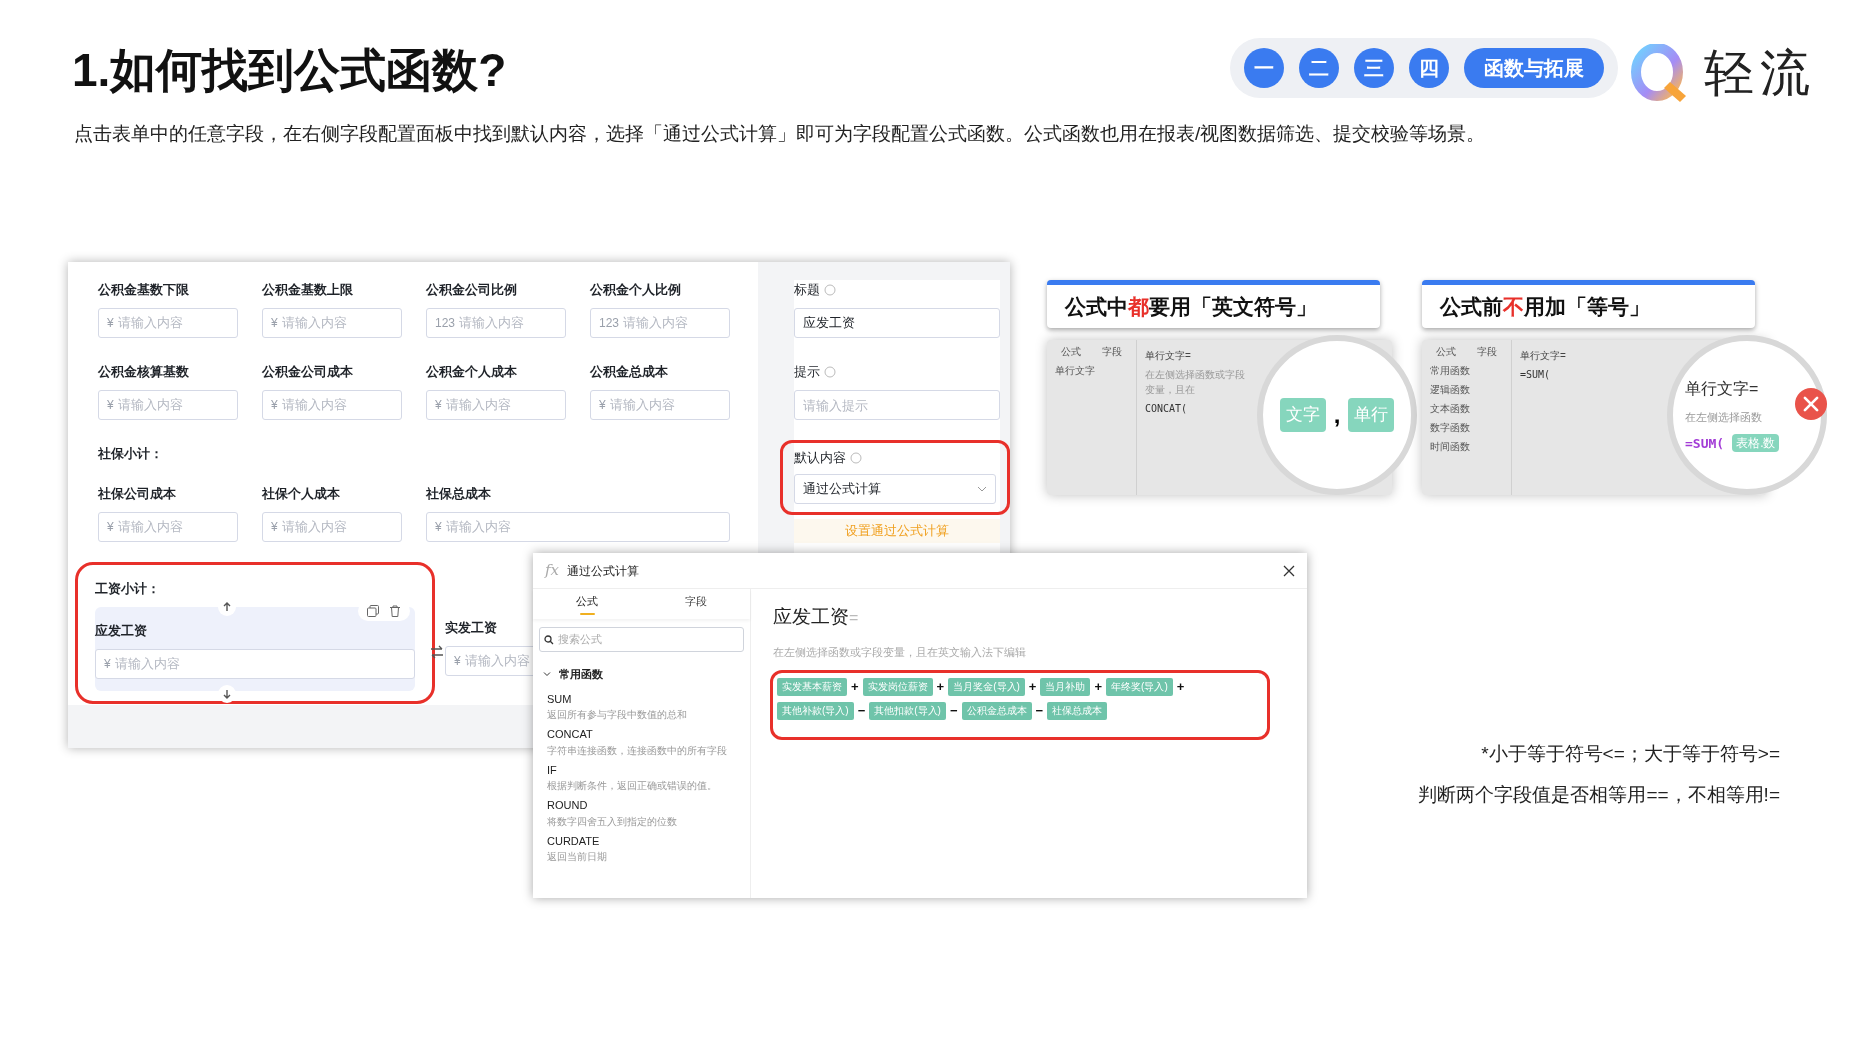  I want to click on code-text: =SUM(, so click(1536, 375).